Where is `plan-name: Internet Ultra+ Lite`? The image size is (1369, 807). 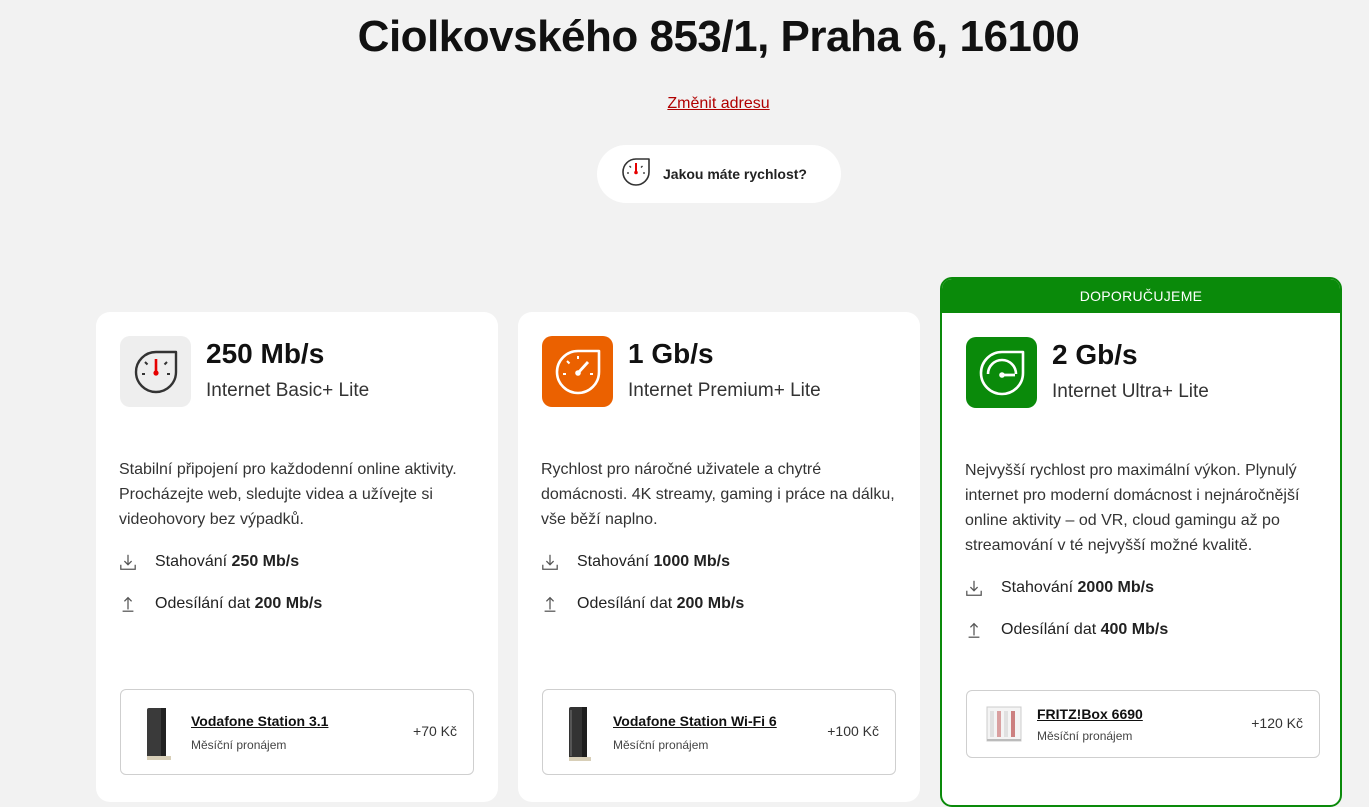
plan-name: Internet Ultra+ Lite is located at coordinates (1130, 391).